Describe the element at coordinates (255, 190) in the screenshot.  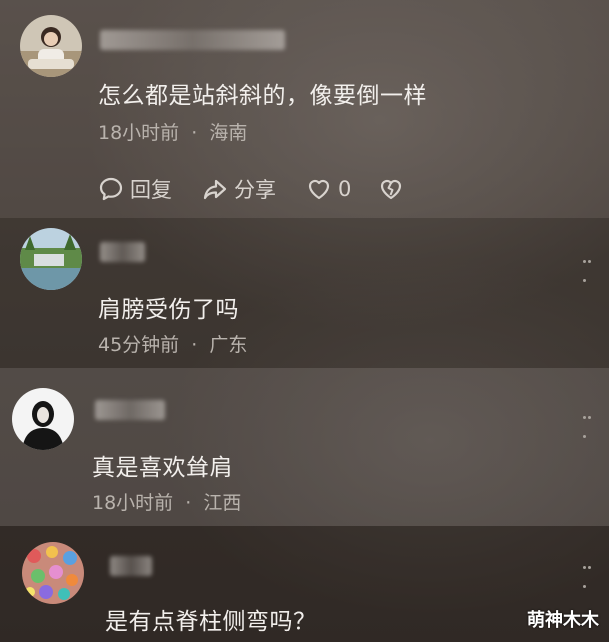
I see `share-label: 分享` at that location.